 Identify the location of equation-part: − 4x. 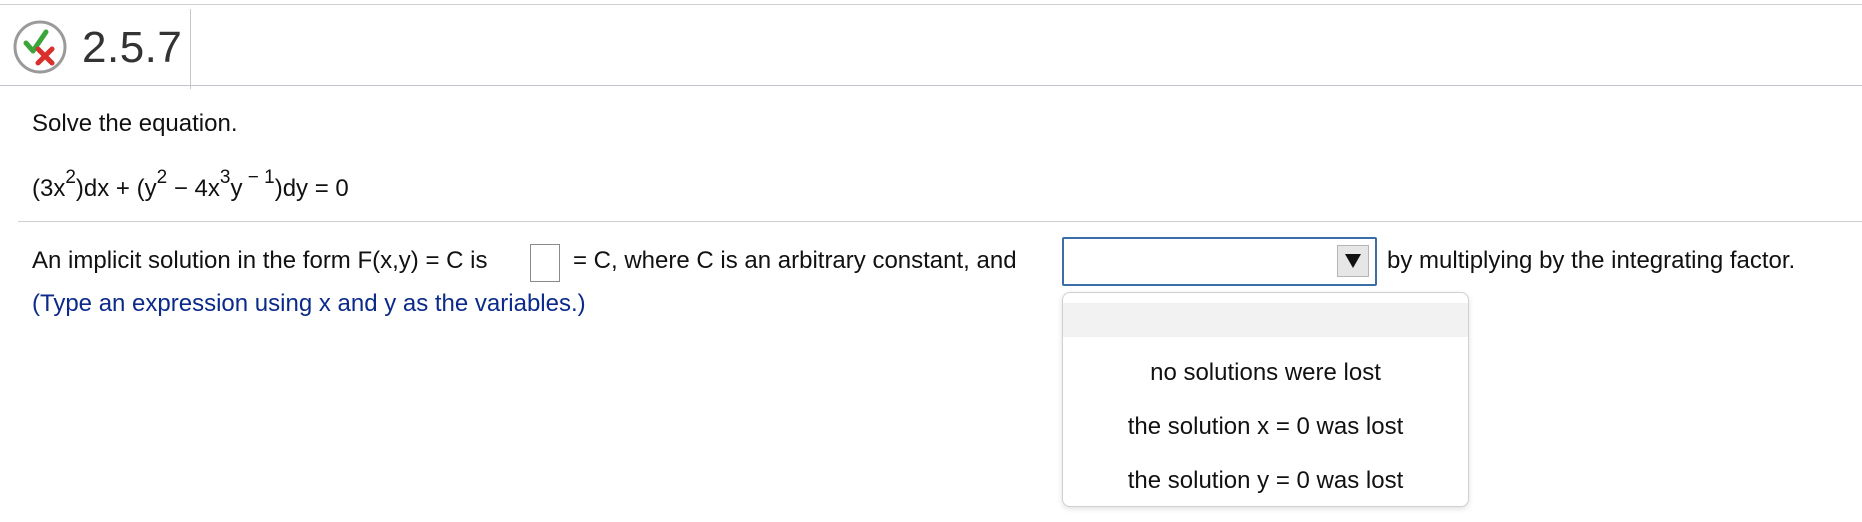
(193, 188).